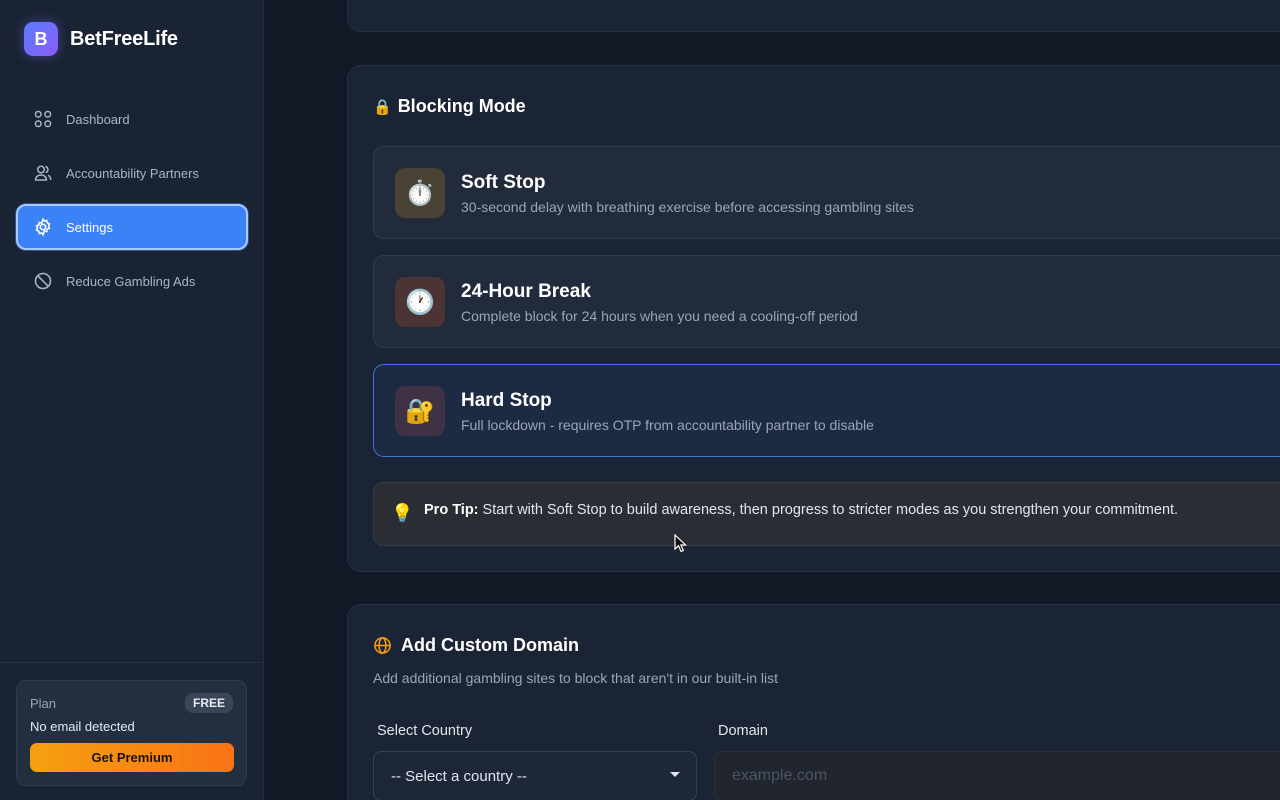 This screenshot has width=1280, height=800. I want to click on plan-card: Plan FREE No email detected Get Premium, so click(131, 733).